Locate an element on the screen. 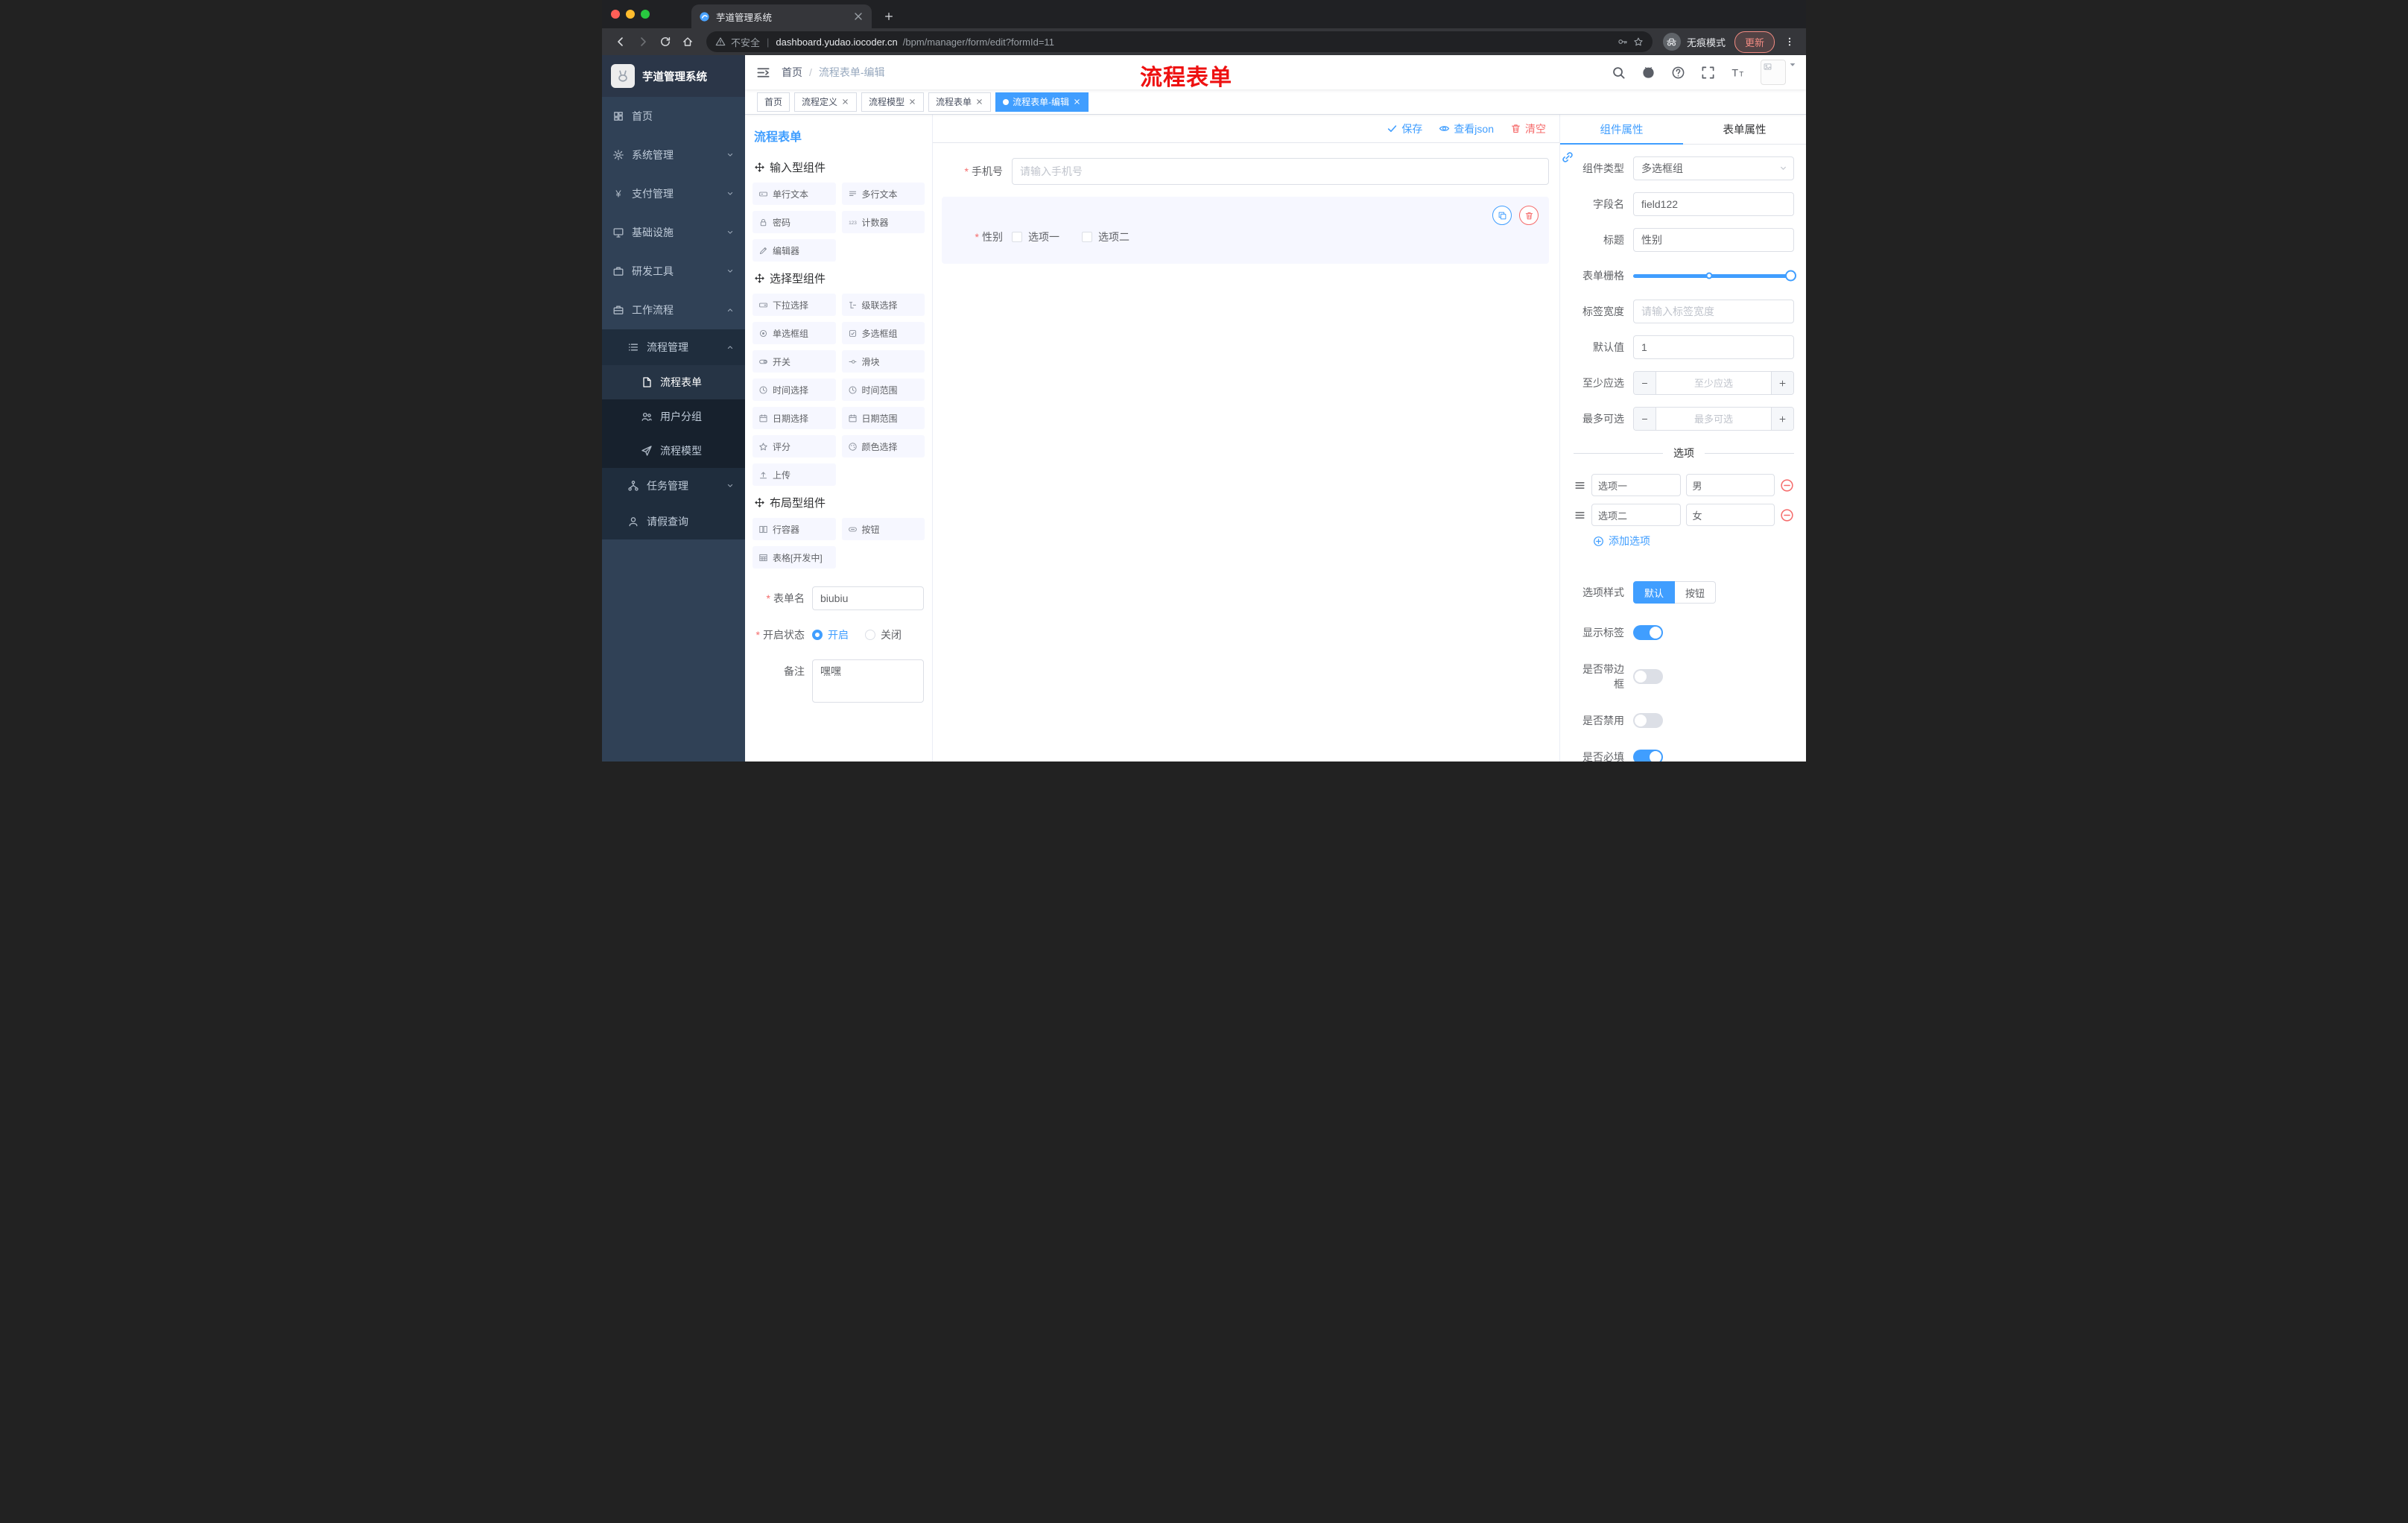 This screenshot has height=1523, width=2408. breadcrumb-home: 首页 is located at coordinates (792, 72).